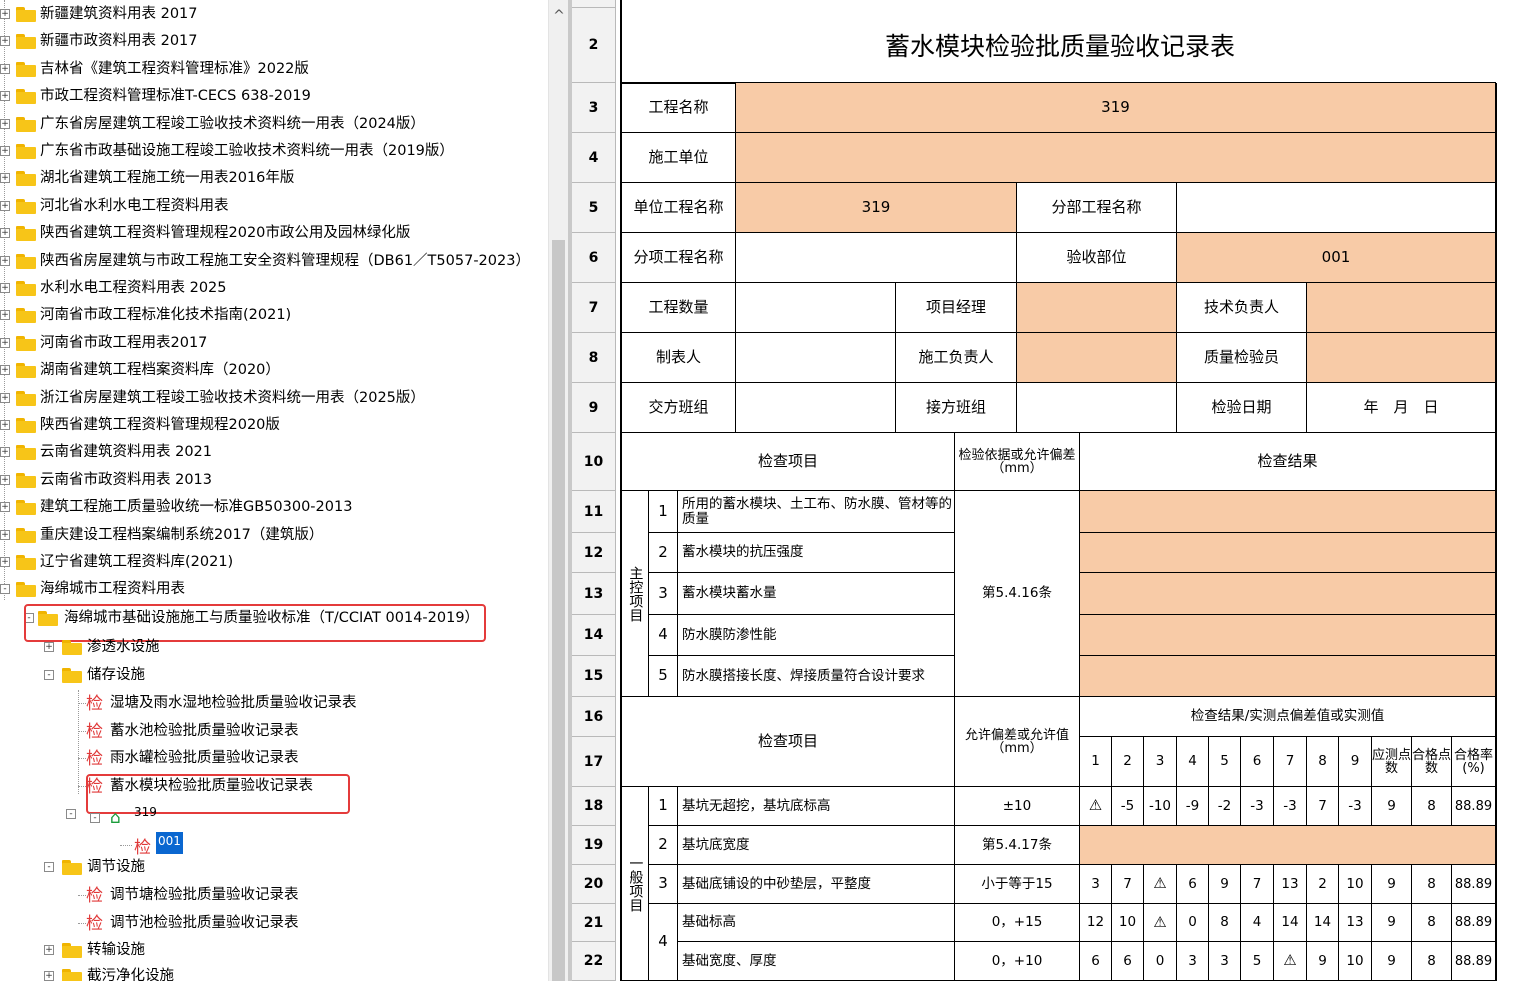  Describe the element at coordinates (5, 589) in the screenshot. I see `expander-icon: -` at that location.